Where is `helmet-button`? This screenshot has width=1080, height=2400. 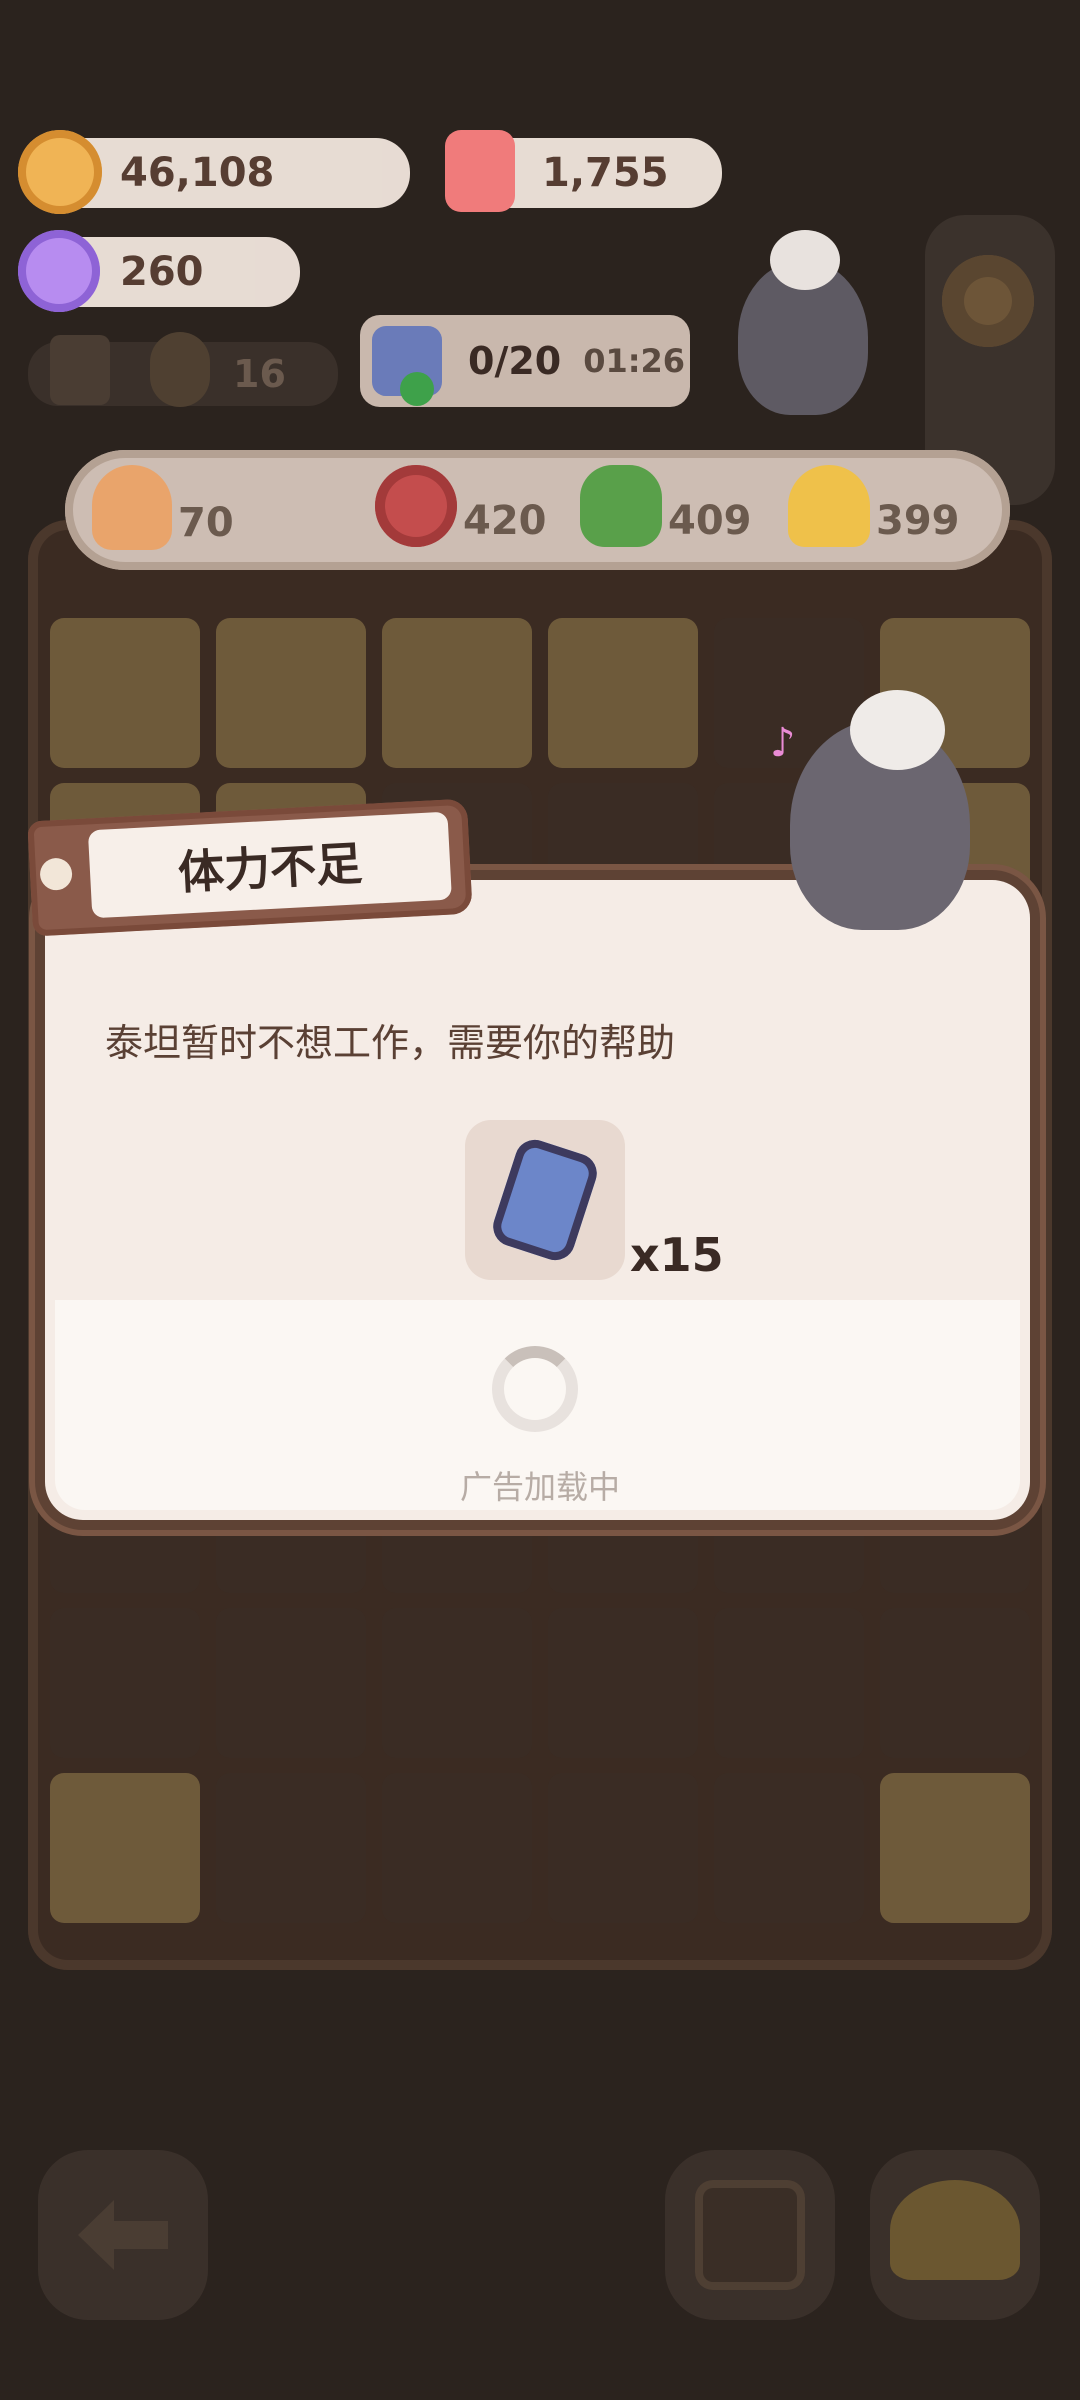 helmet-button is located at coordinates (955, 2235).